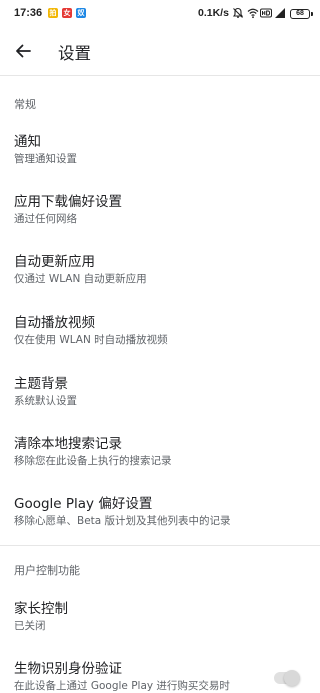  I want to click on item-subtitle: 通过任何网络, so click(45, 219).